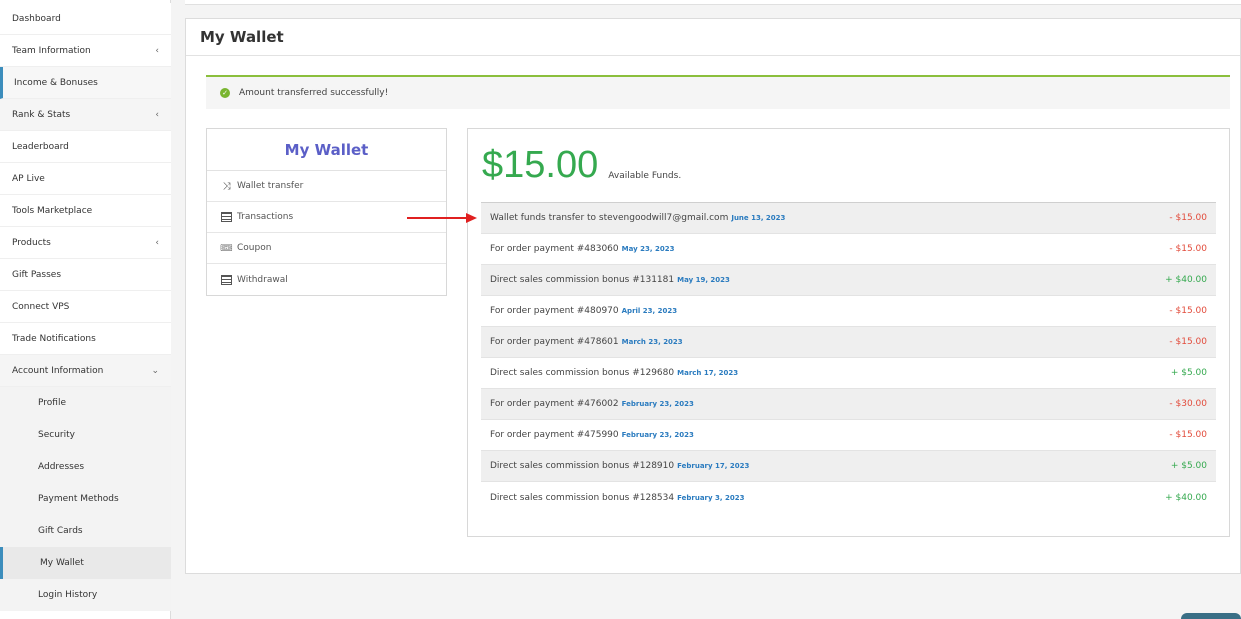 The image size is (1241, 619). I want to click on transaction-date: April 23, 2023, so click(649, 311).